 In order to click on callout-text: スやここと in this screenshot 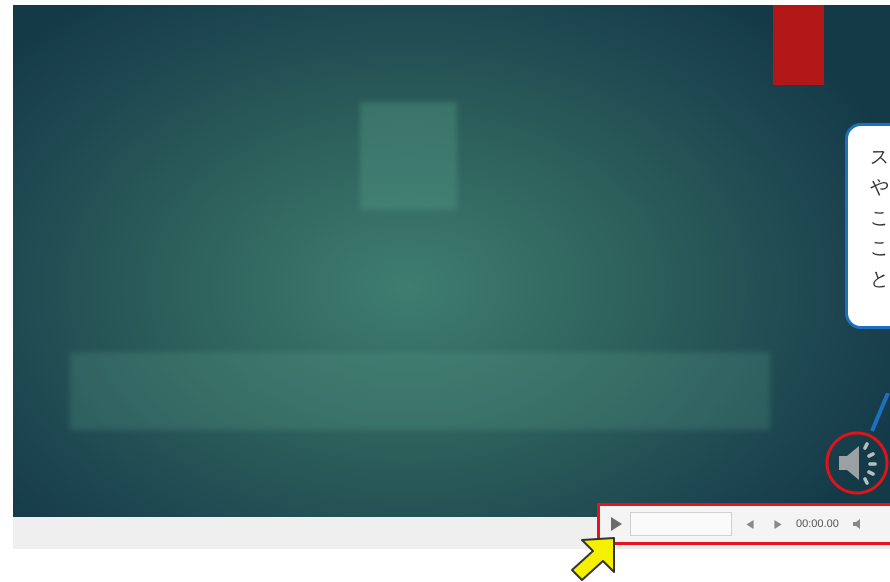, I will do `click(879, 218)`.